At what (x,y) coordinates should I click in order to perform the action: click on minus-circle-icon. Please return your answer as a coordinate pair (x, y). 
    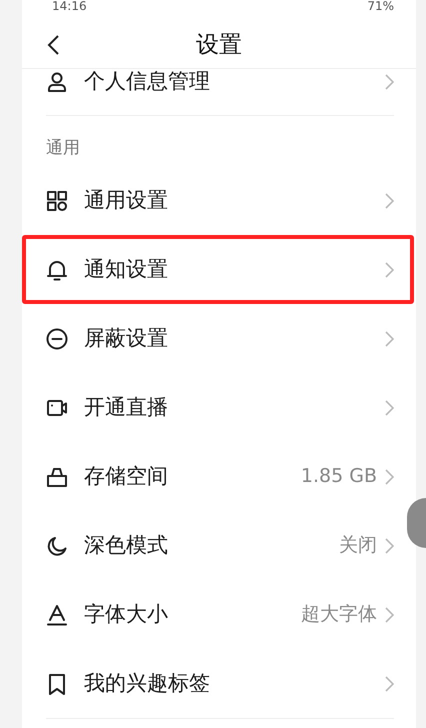
    Looking at the image, I should click on (57, 339).